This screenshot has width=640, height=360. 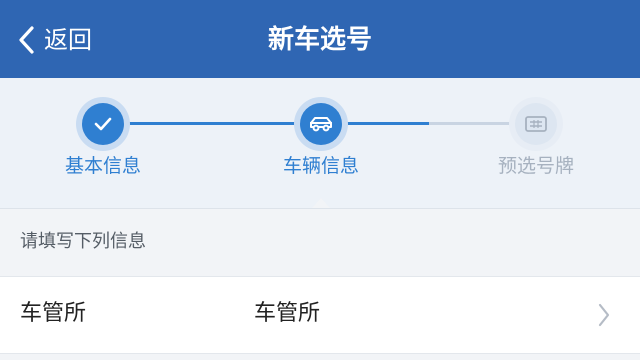 I want to click on step-plate-label: 预选号牌, so click(x=535, y=166).